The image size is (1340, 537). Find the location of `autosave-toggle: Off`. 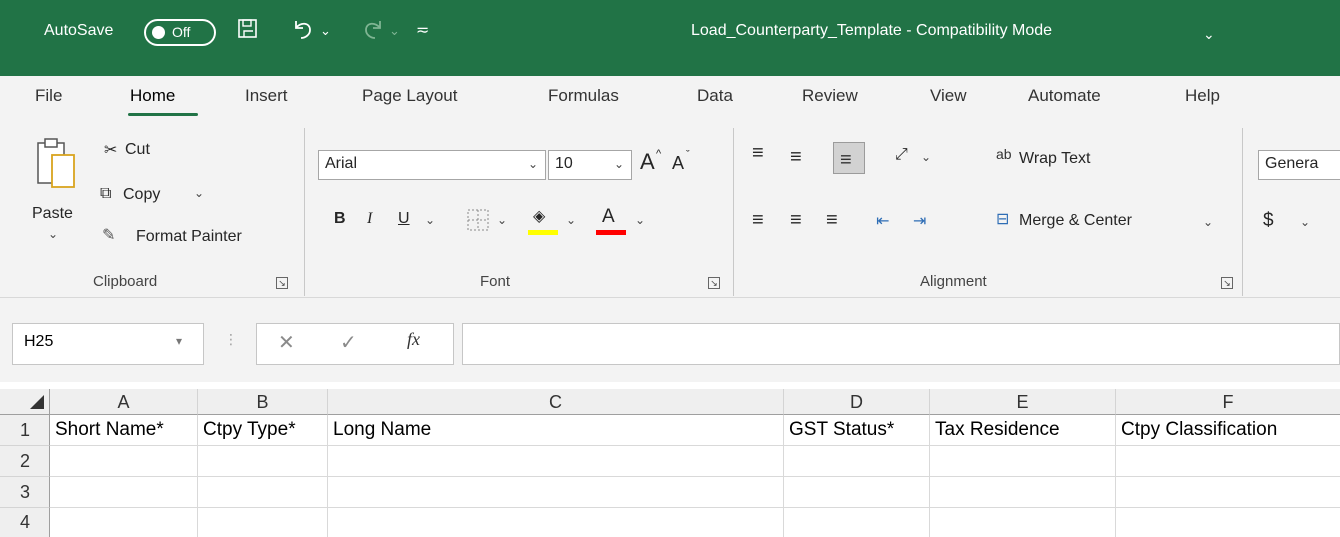

autosave-toggle: Off is located at coordinates (180, 32).